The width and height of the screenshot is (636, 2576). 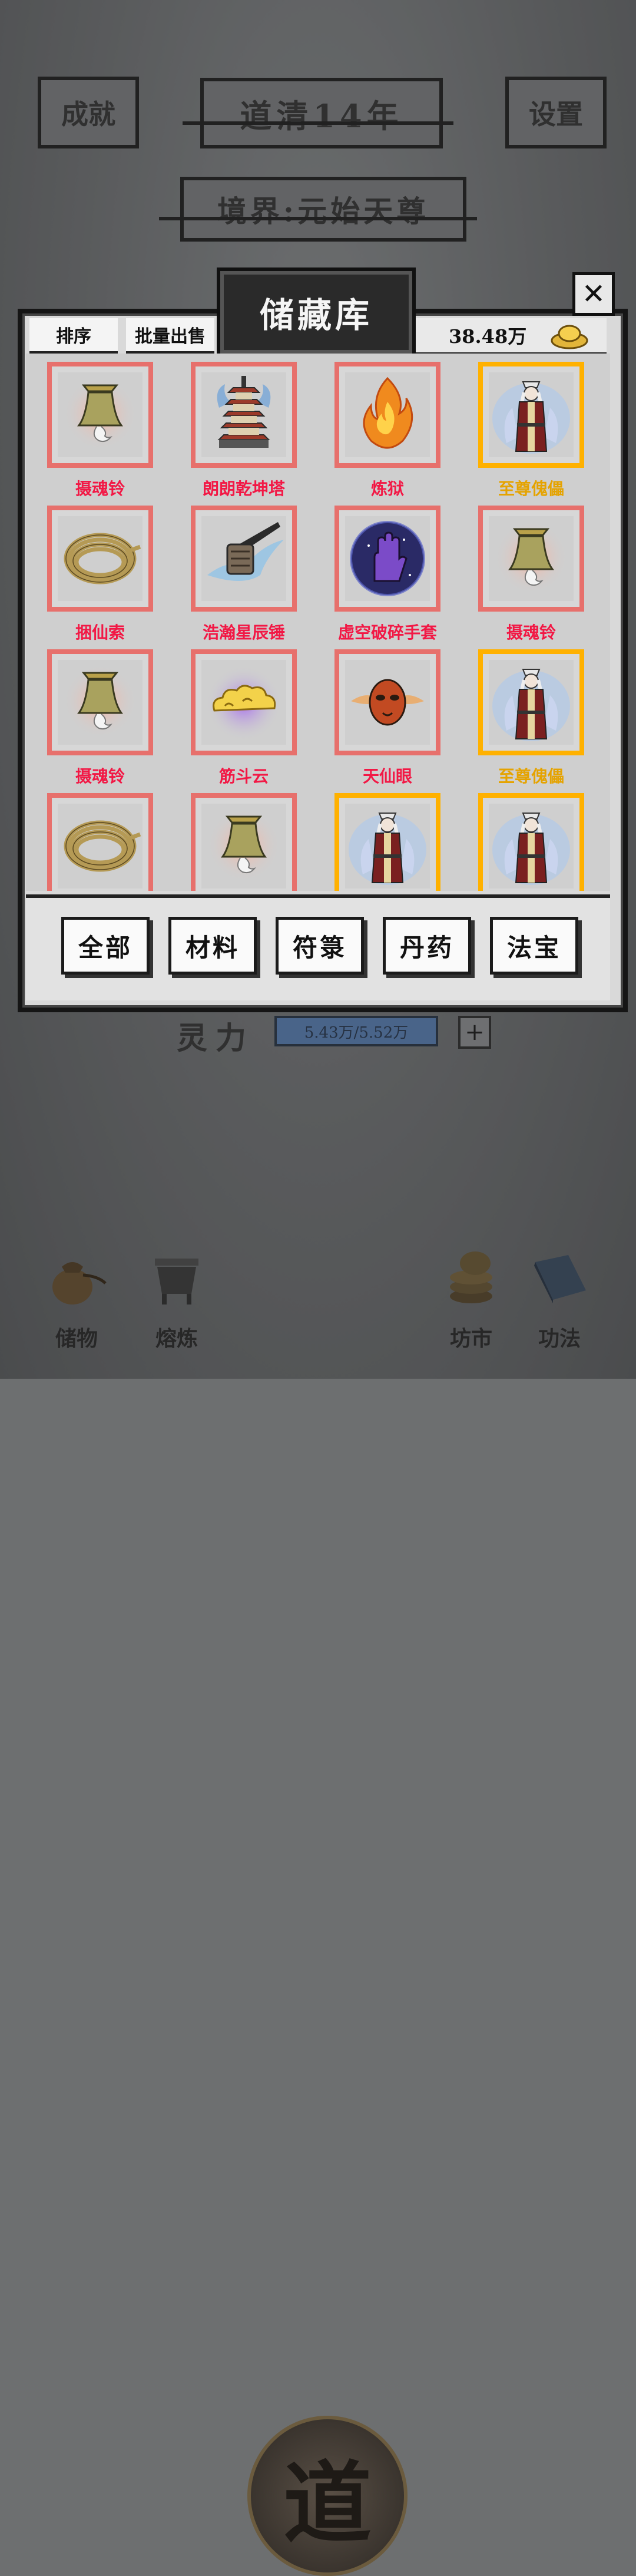 I want to click on close-icon: ✕, so click(x=593, y=294).